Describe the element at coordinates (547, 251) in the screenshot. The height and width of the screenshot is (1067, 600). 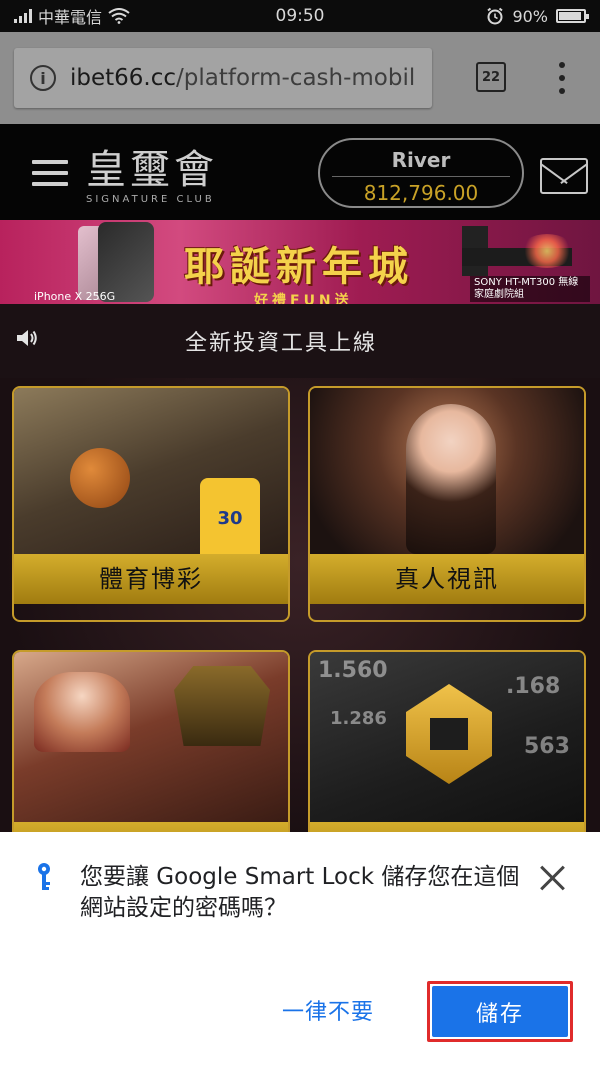
I see `firework-image` at that location.